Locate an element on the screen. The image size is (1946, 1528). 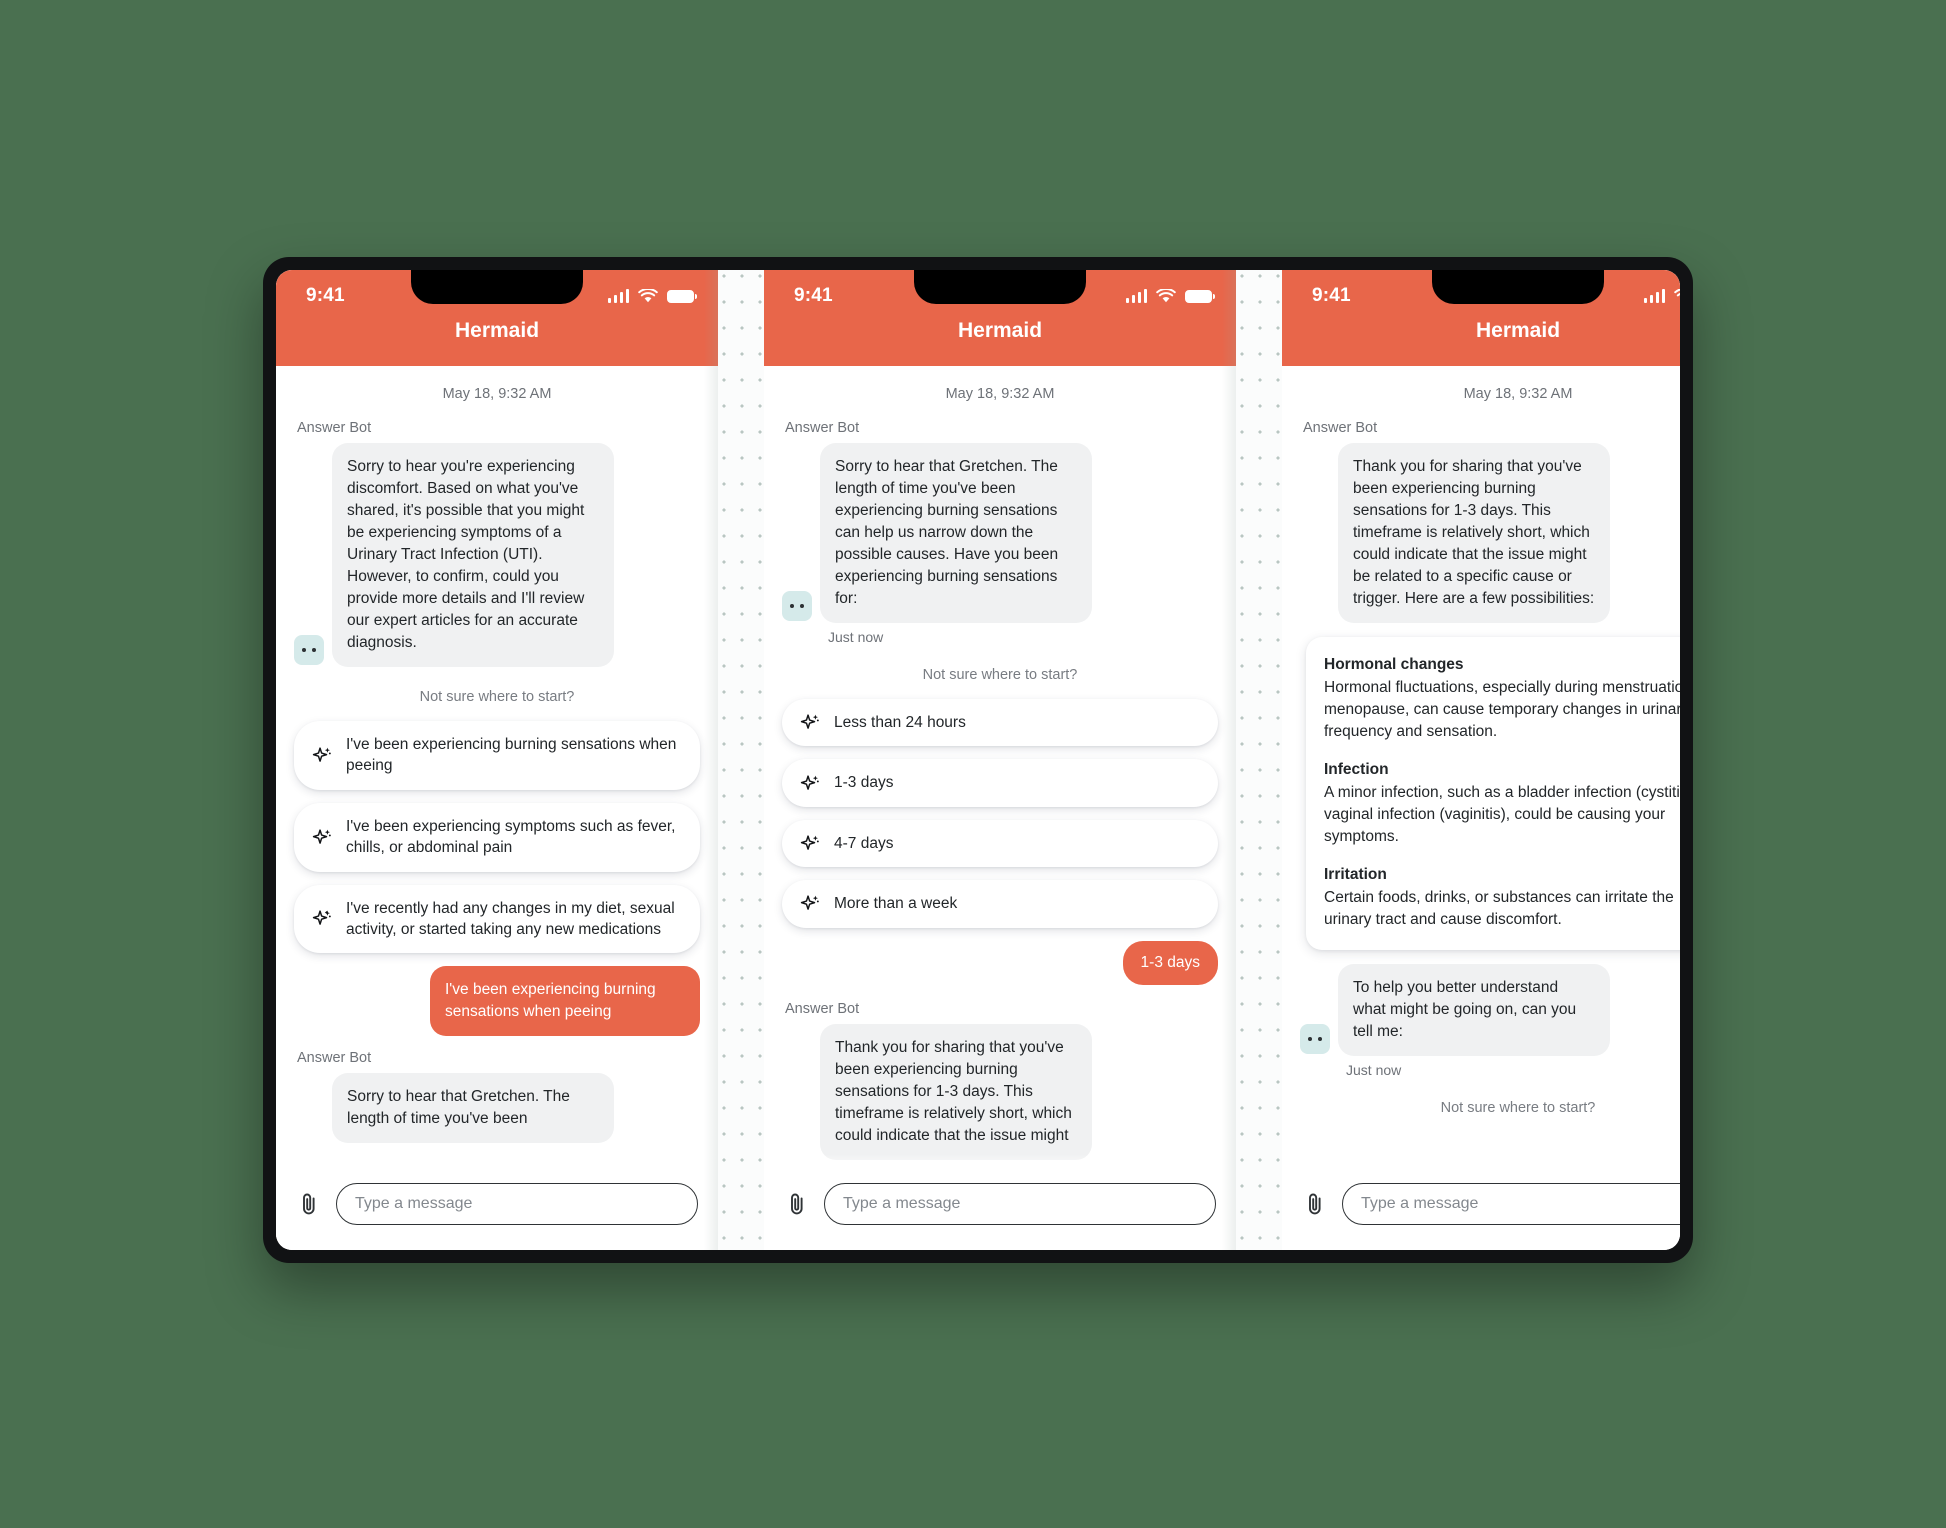
status-bar-3: 9:41 is located at coordinates (1481, 293).